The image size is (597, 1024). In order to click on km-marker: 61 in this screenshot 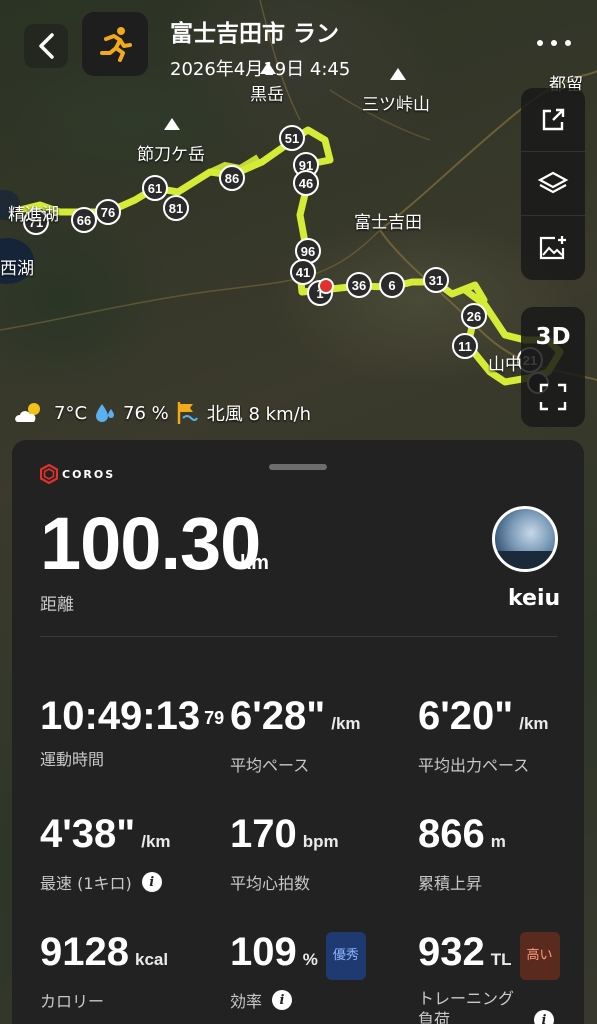, I will do `click(155, 188)`.